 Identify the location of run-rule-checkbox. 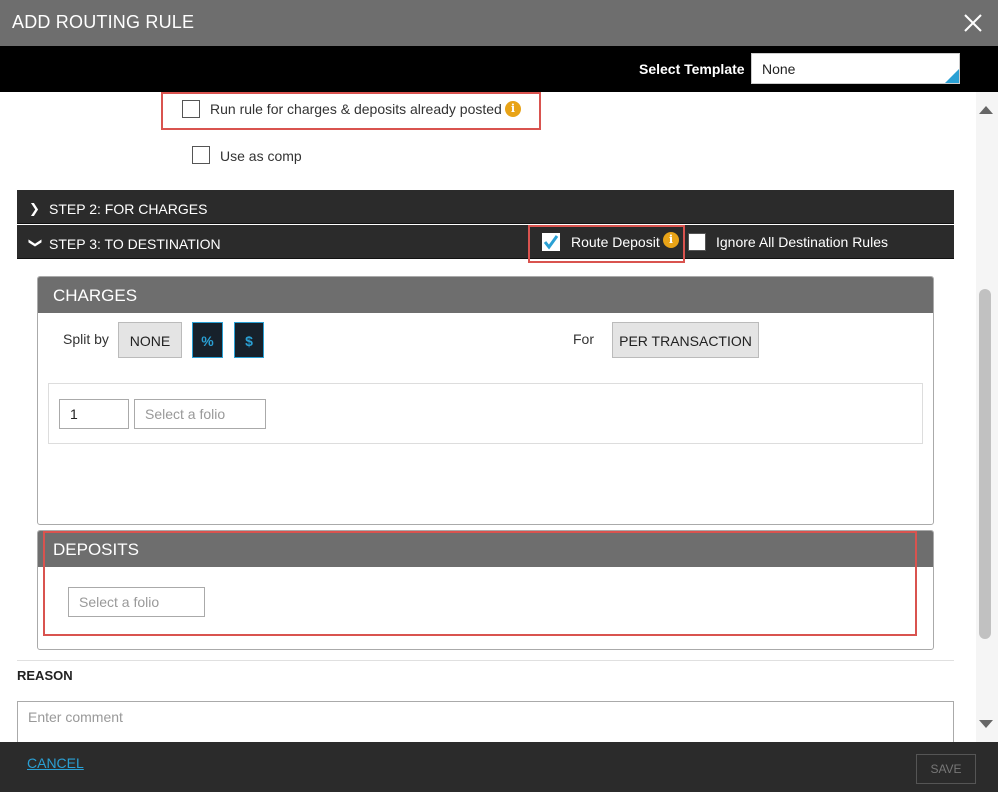
(191, 109).